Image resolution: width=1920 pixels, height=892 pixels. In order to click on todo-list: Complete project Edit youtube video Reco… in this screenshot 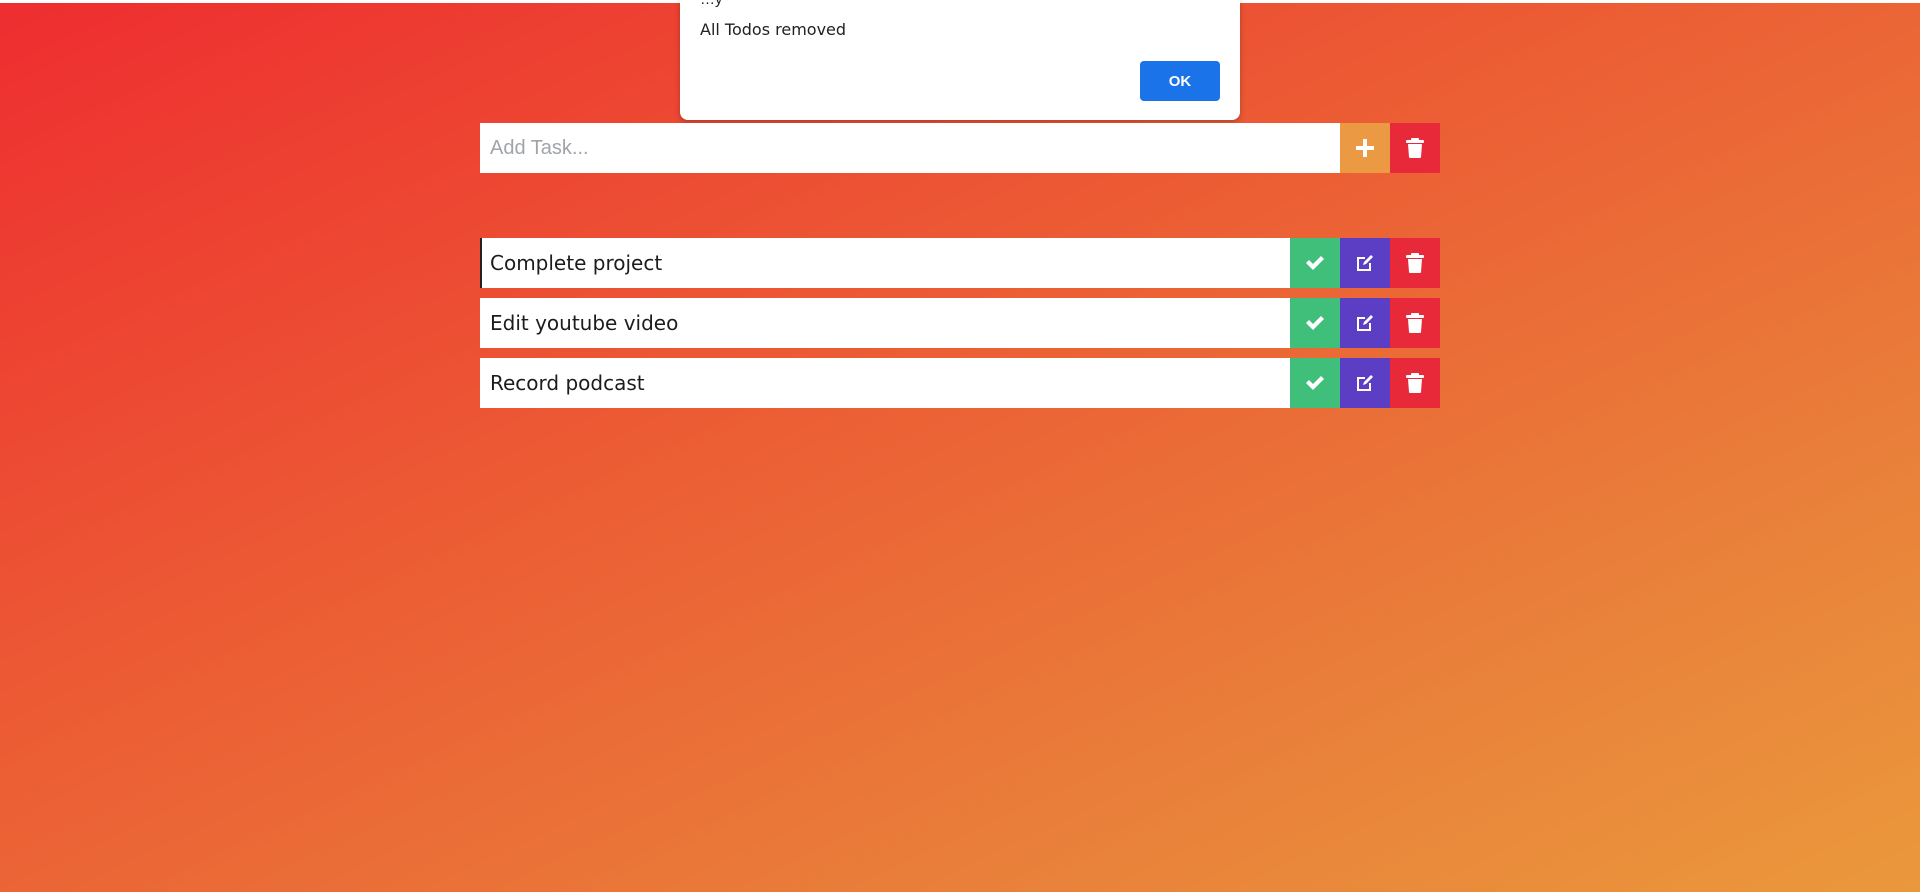, I will do `click(960, 328)`.